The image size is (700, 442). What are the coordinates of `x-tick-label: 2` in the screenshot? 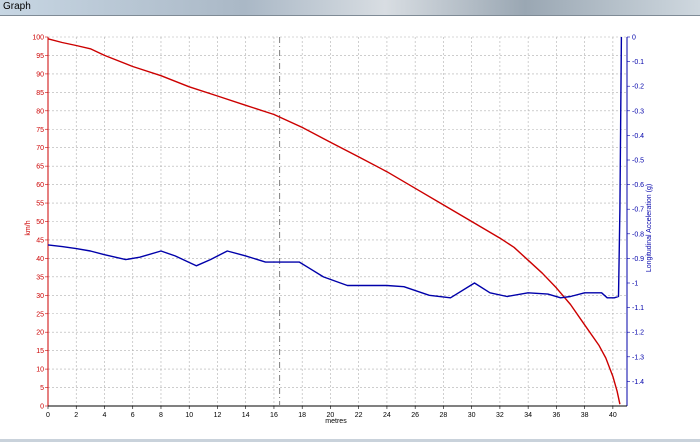 It's located at (76, 415).